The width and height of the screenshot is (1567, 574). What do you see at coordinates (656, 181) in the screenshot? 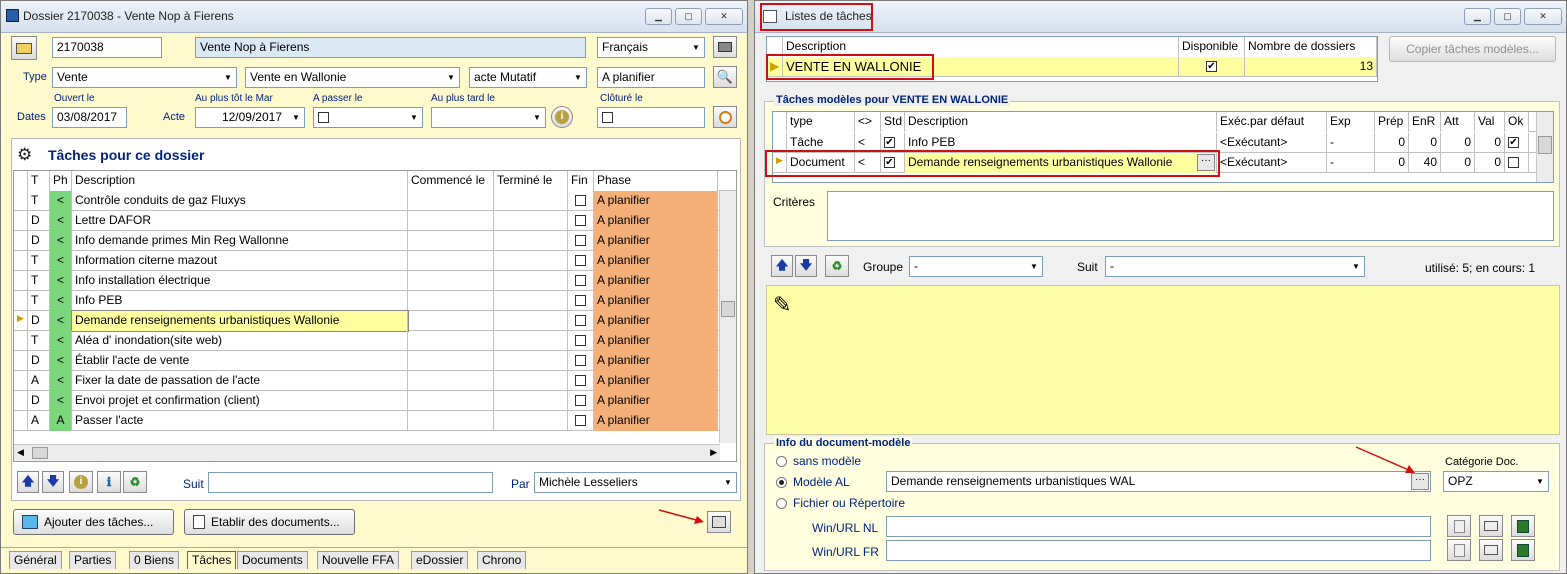
I see `col-phase: Phase` at bounding box center [656, 181].